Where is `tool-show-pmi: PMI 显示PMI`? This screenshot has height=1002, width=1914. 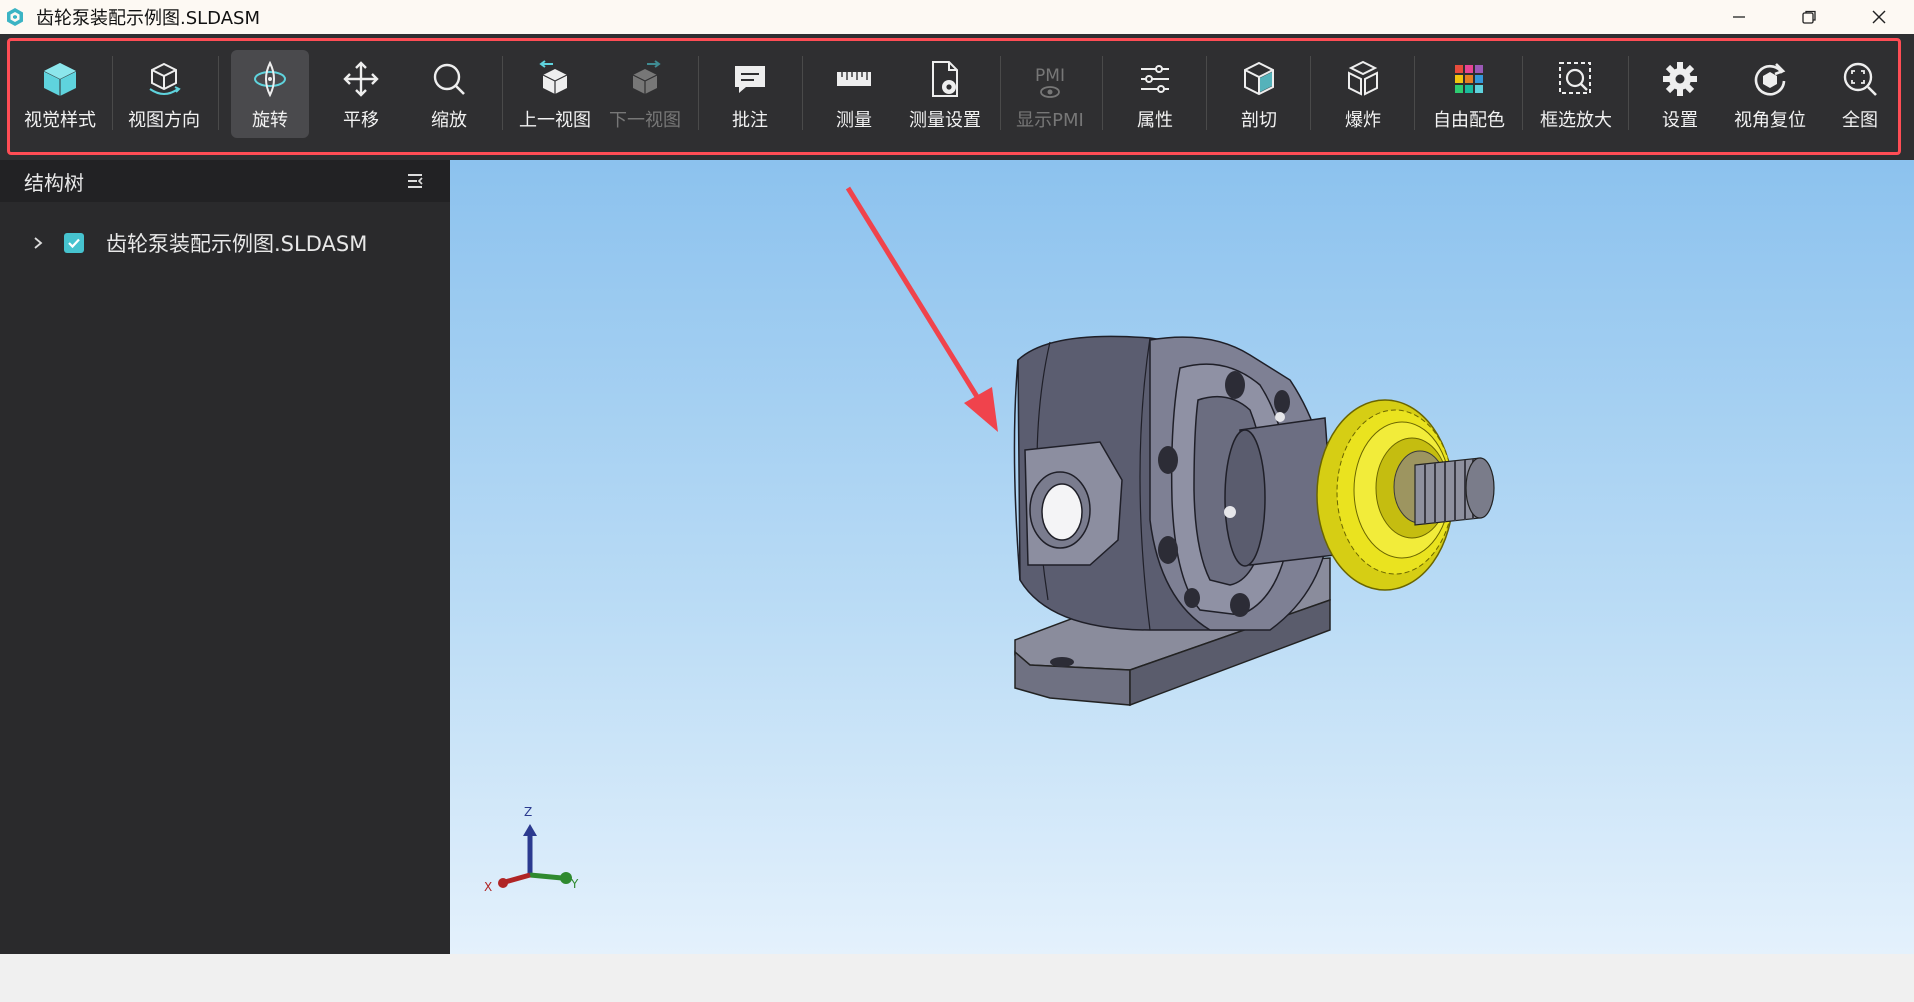
tool-show-pmi: PMI 显示PMI is located at coordinates (1050, 94).